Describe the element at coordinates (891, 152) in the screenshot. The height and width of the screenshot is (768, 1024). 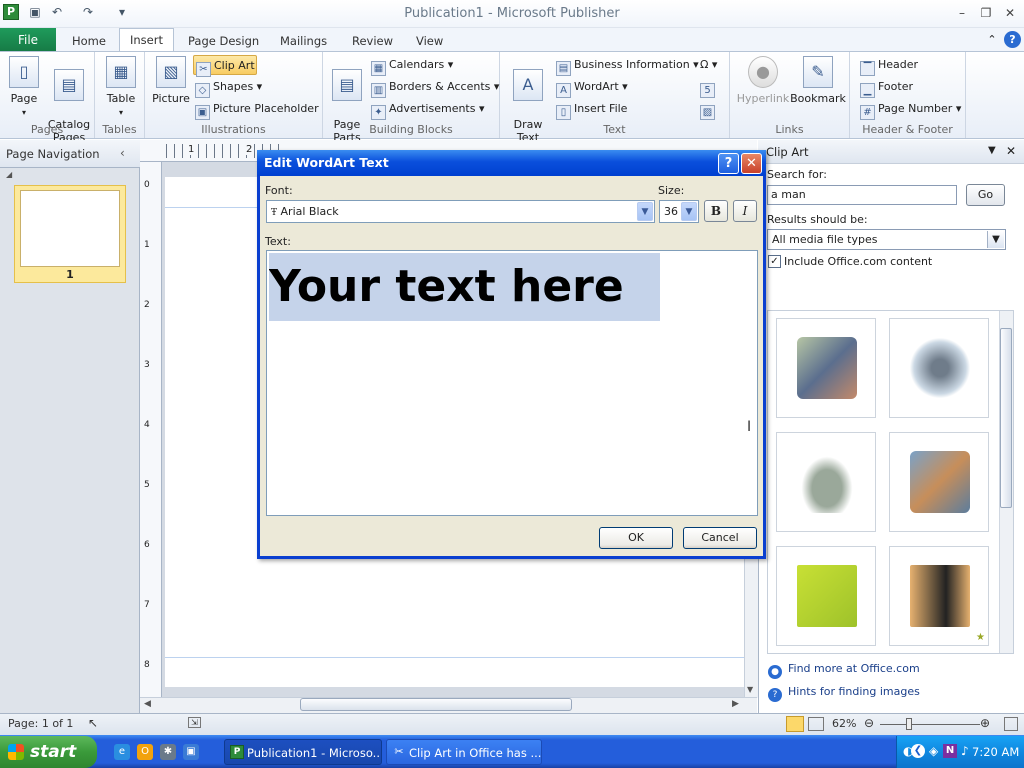
I see `clip-art-title: Clip Art` at that location.